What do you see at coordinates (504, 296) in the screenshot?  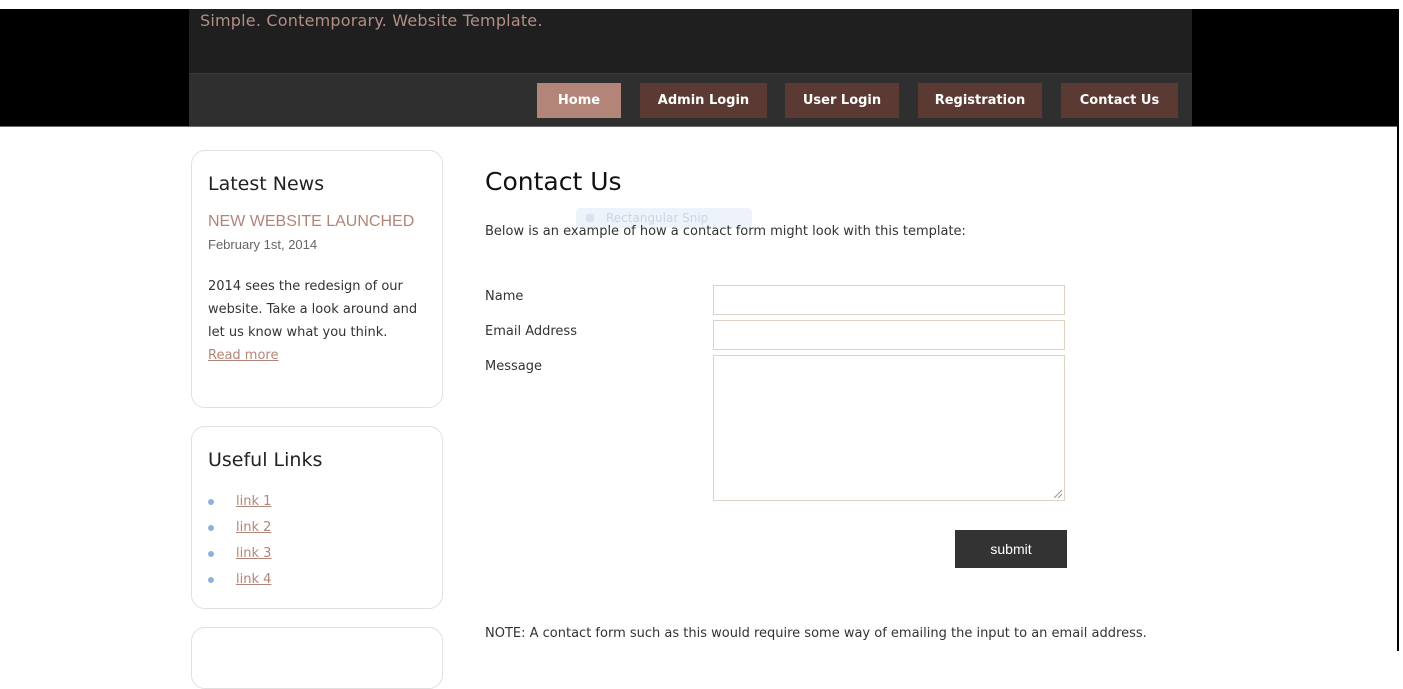 I see `name-label: Name` at bounding box center [504, 296].